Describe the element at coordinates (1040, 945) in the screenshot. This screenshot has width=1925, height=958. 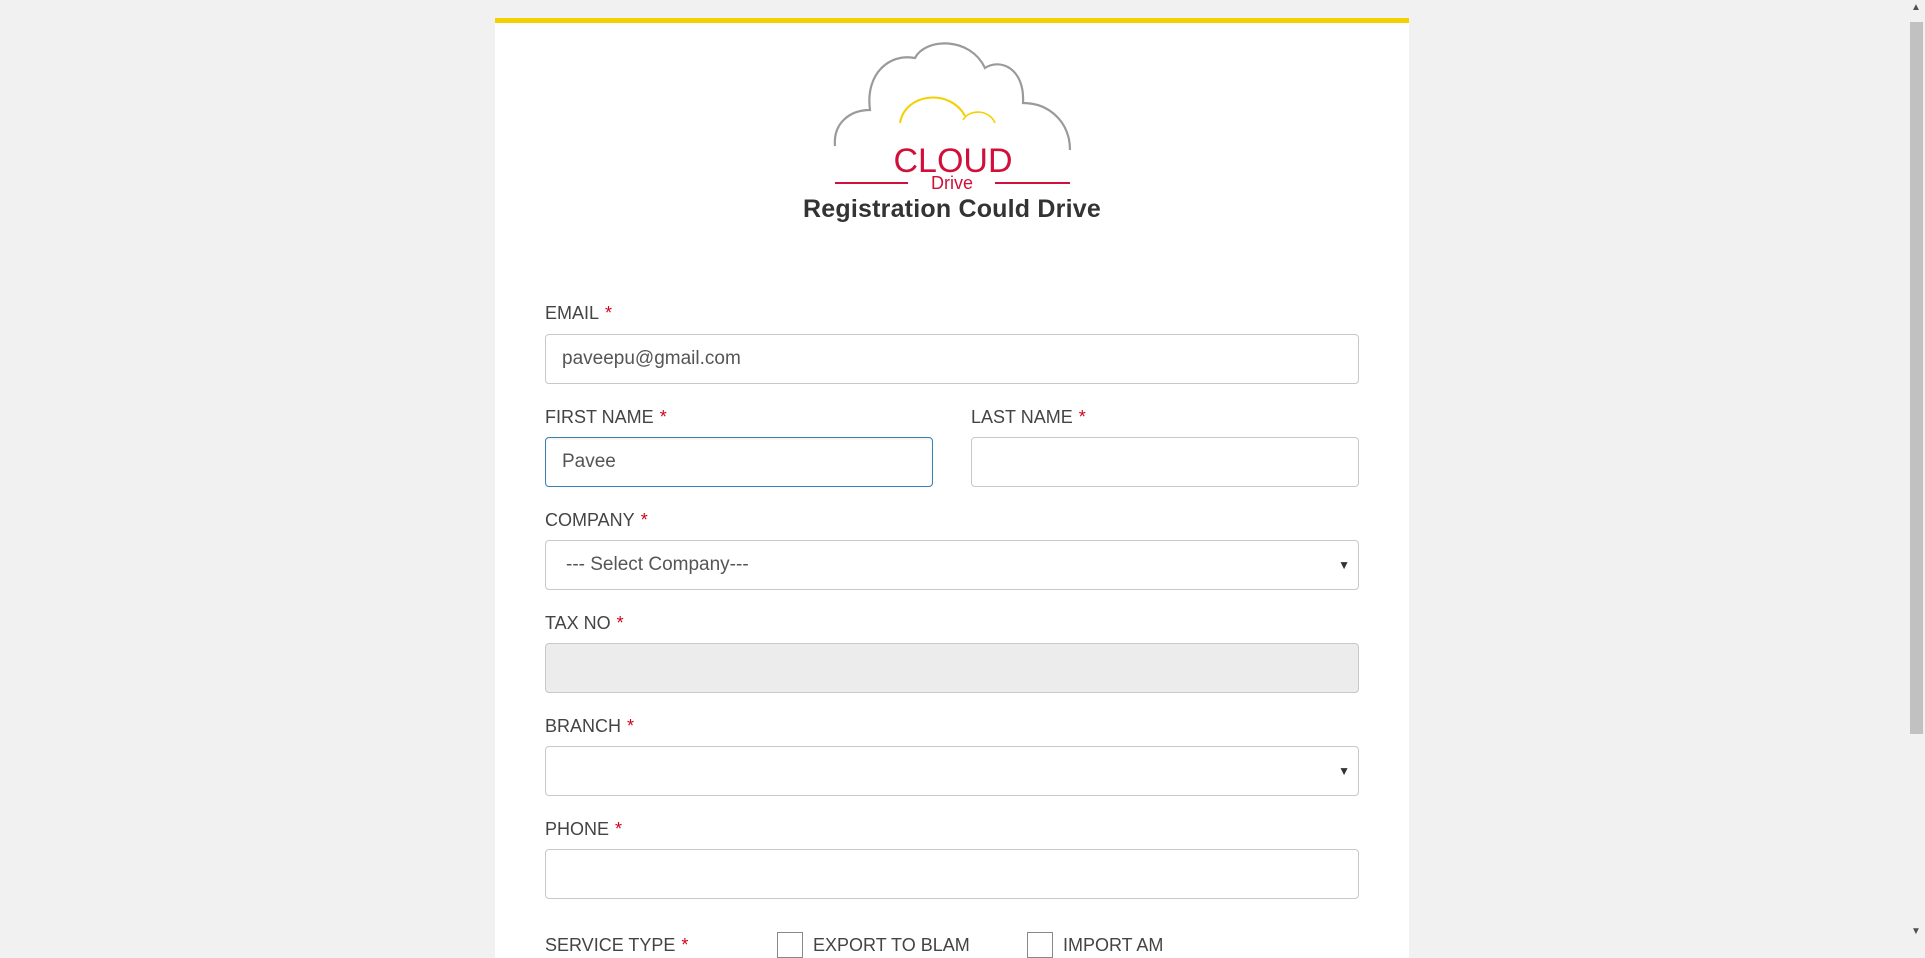
I see `import-checkbox` at that location.